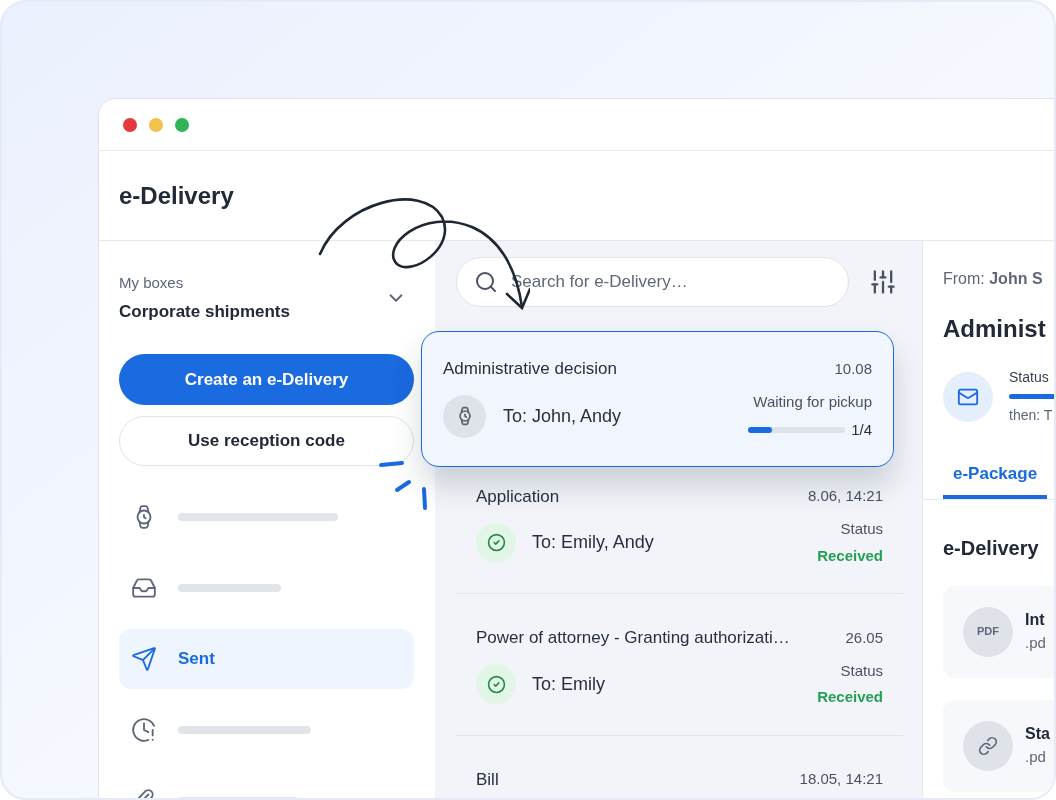 The image size is (1056, 800). What do you see at coordinates (993, 279) in the screenshot?
I see `sender-line: From: John S` at bounding box center [993, 279].